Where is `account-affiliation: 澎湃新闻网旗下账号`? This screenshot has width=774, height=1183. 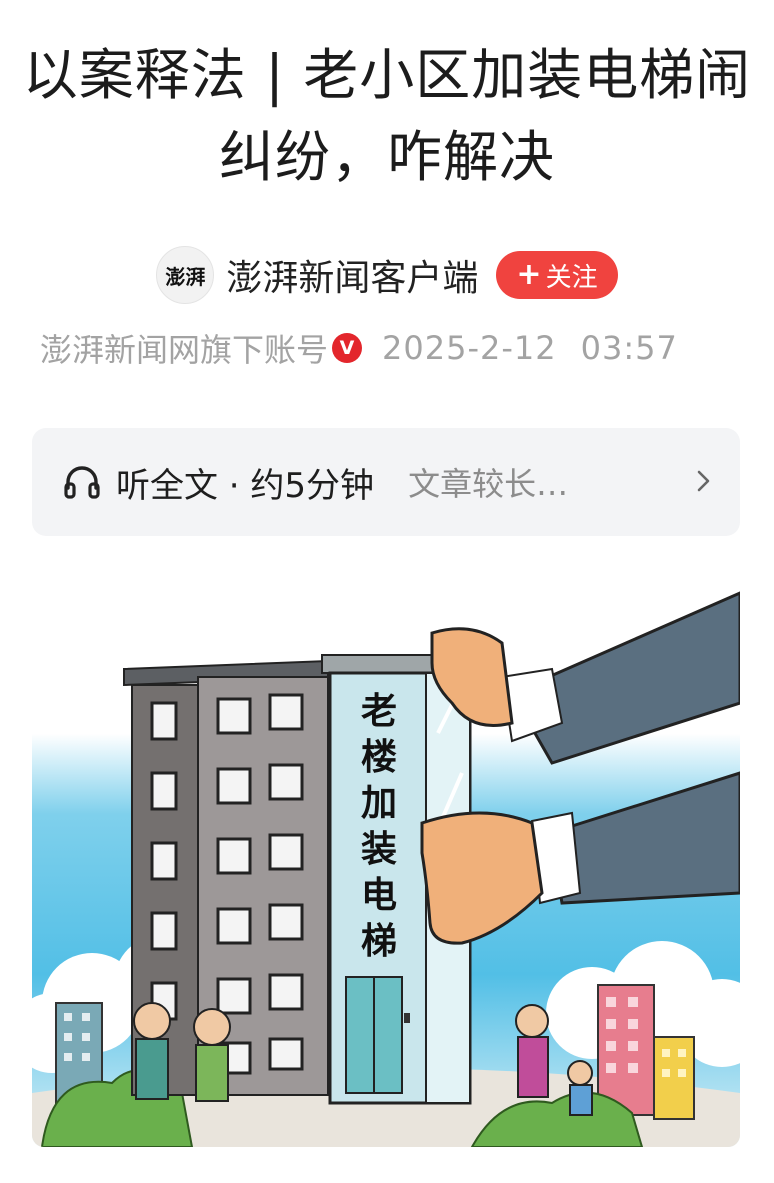 account-affiliation: 澎湃新闻网旗下账号 is located at coordinates (184, 350).